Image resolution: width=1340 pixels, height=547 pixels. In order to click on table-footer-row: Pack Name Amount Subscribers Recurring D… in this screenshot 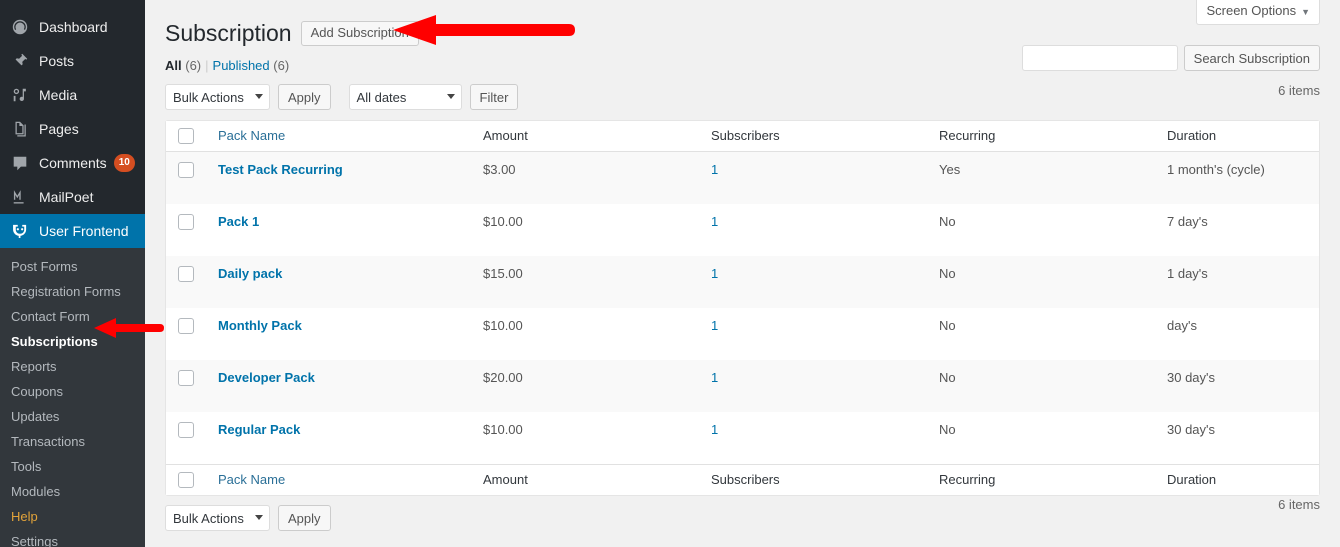, I will do `click(742, 479)`.